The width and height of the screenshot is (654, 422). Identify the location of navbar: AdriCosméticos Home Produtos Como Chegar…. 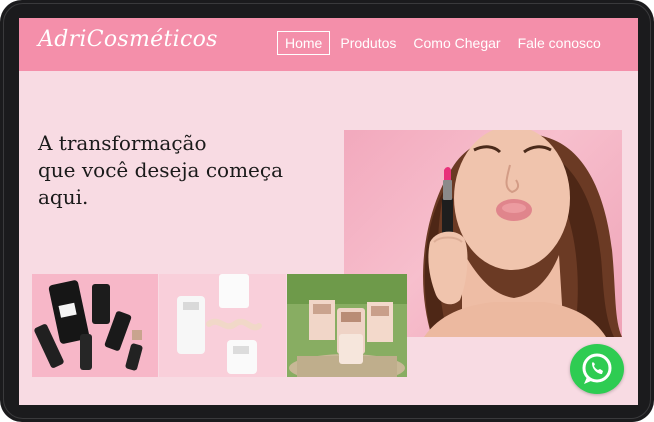
(328, 44).